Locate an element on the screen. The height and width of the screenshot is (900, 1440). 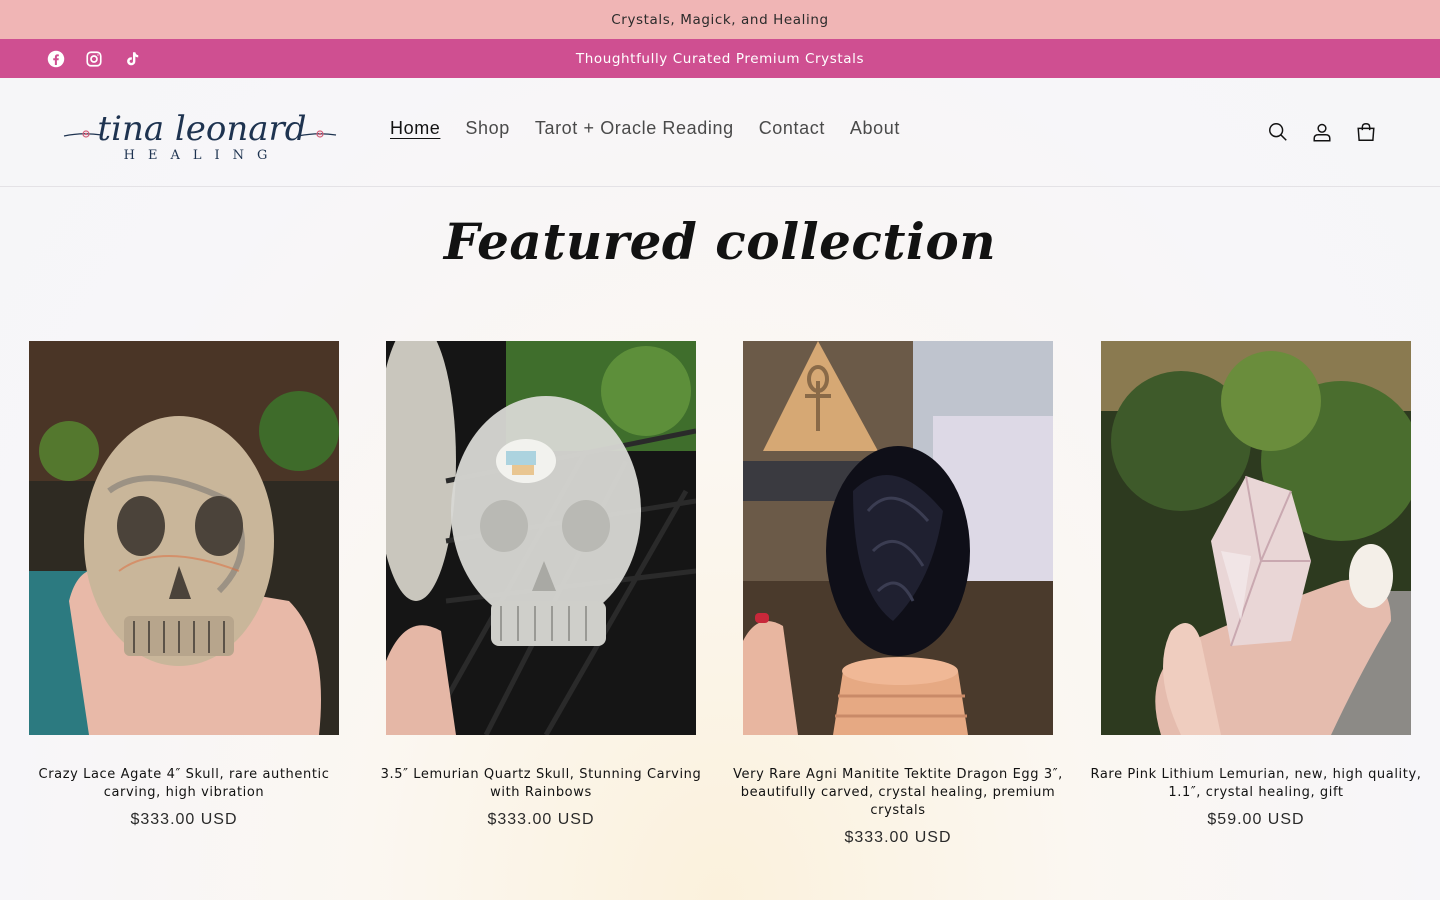
nav-contact: Contact is located at coordinates (792, 128).